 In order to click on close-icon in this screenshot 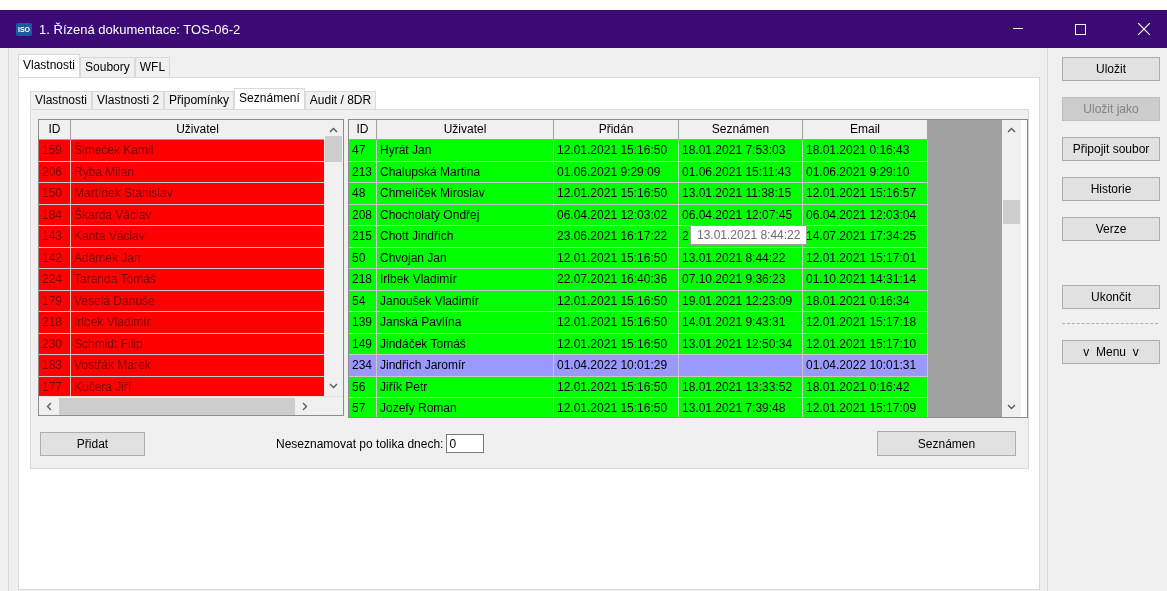, I will do `click(1144, 29)`.